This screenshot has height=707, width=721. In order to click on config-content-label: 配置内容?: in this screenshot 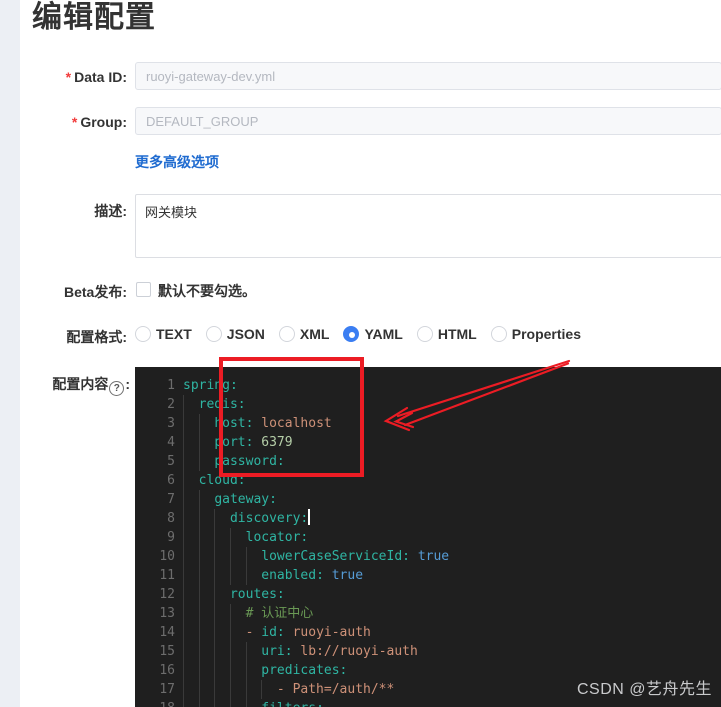, I will do `click(75, 385)`.